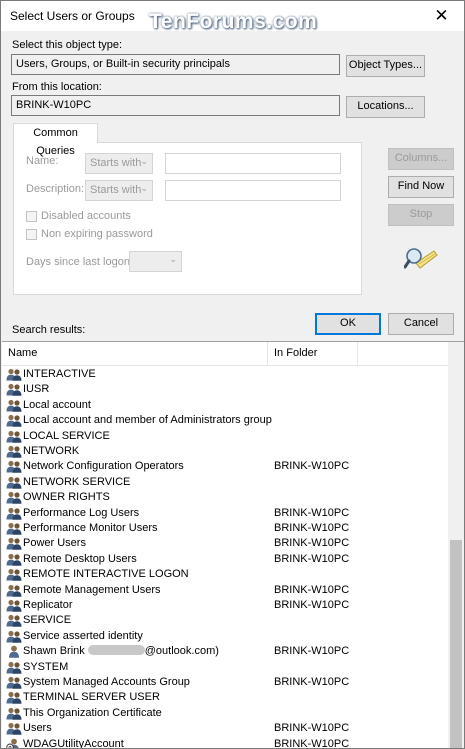 Image resolution: width=465 pixels, height=749 pixels. I want to click on cancel-button: Cancel, so click(421, 324).